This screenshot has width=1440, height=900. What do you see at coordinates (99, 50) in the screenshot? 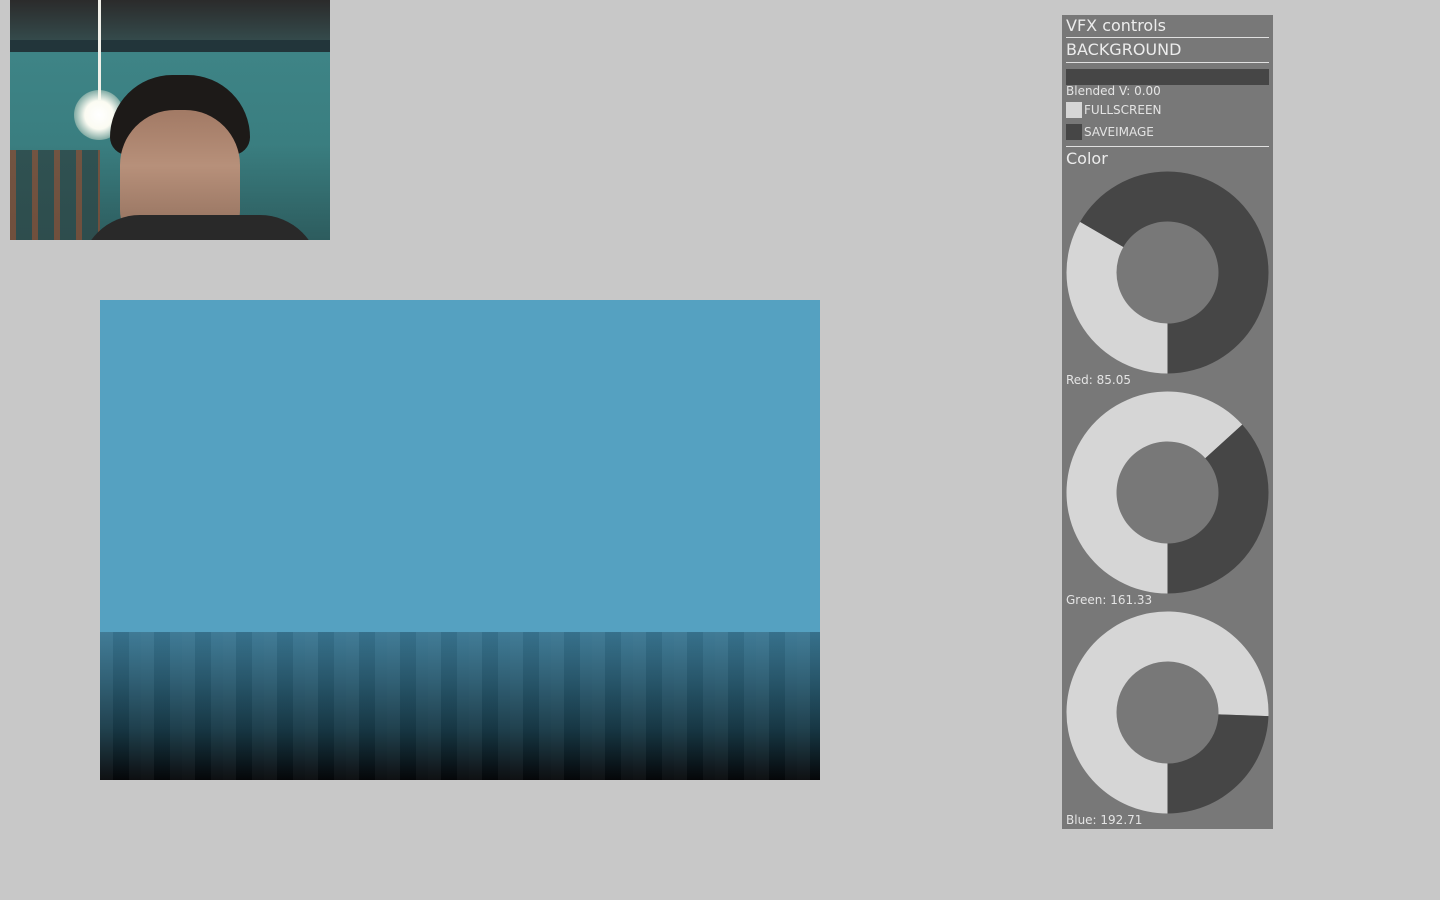
I see `webcam-lamp-cord` at bounding box center [99, 50].